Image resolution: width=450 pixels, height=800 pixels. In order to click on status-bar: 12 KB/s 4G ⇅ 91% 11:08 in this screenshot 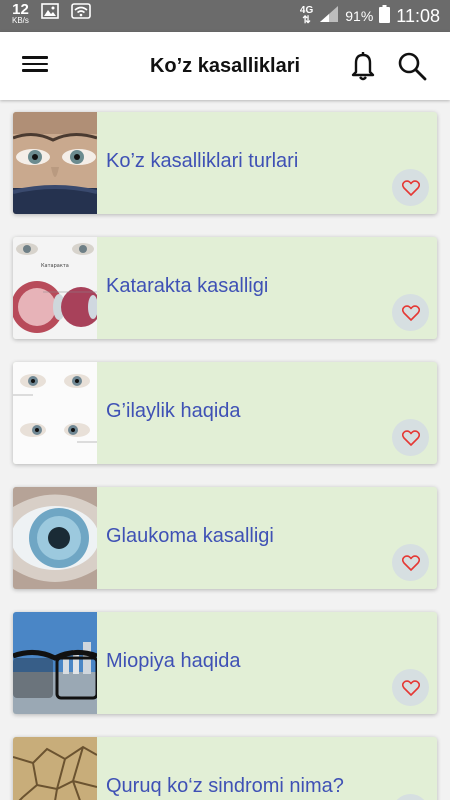, I will do `click(225, 16)`.